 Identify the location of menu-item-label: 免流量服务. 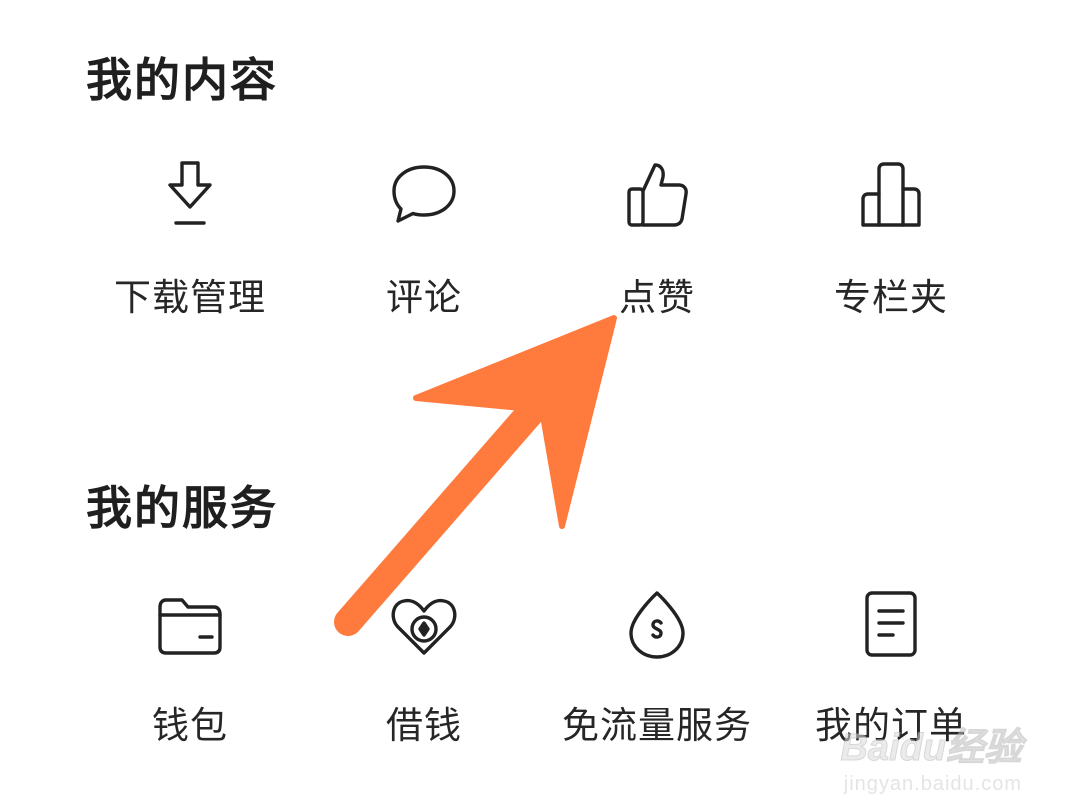
(657, 725).